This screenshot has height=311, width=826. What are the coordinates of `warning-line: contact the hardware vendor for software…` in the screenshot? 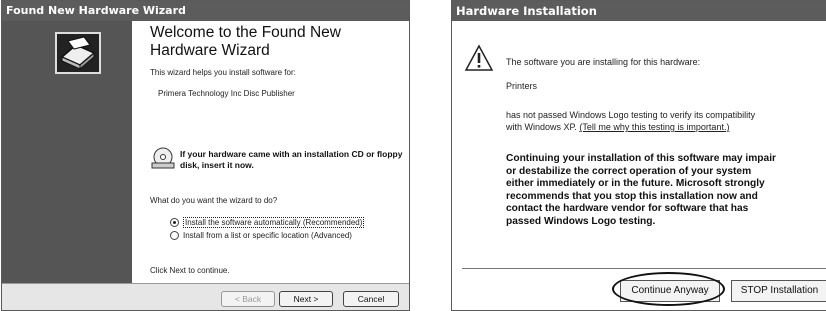 It's located at (627, 208).